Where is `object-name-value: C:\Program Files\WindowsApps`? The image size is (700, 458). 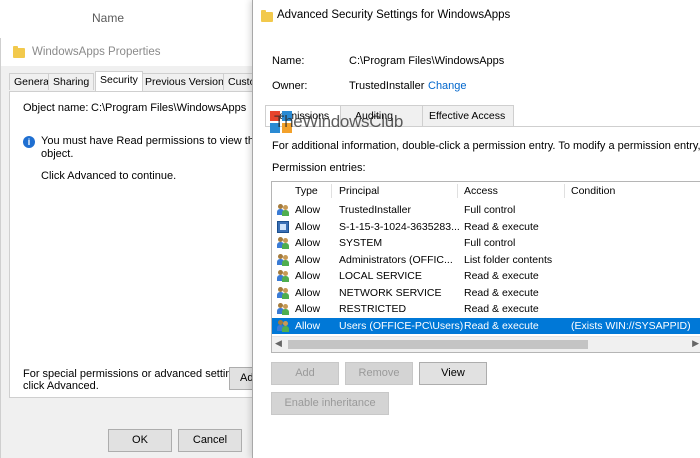
object-name-value: C:\Program Files\WindowsApps is located at coordinates (169, 108).